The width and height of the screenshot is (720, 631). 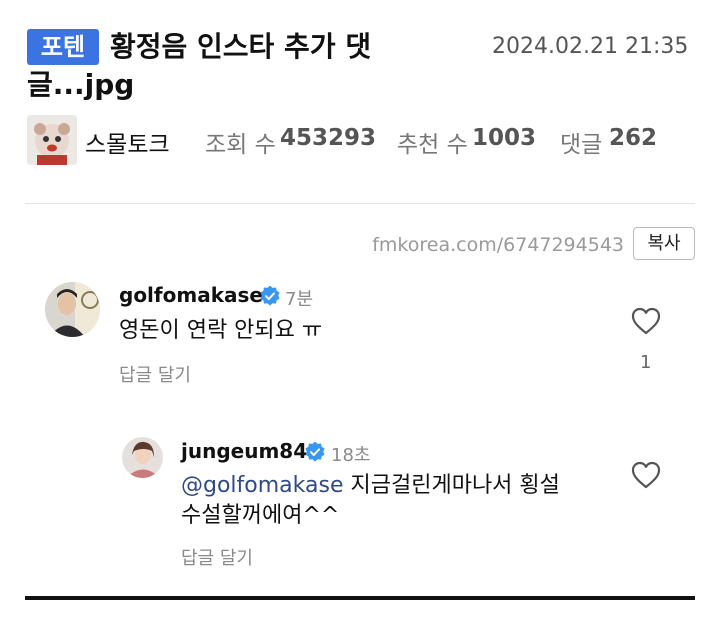 What do you see at coordinates (432, 145) in the screenshot?
I see `likes-label: 추천 수` at bounding box center [432, 145].